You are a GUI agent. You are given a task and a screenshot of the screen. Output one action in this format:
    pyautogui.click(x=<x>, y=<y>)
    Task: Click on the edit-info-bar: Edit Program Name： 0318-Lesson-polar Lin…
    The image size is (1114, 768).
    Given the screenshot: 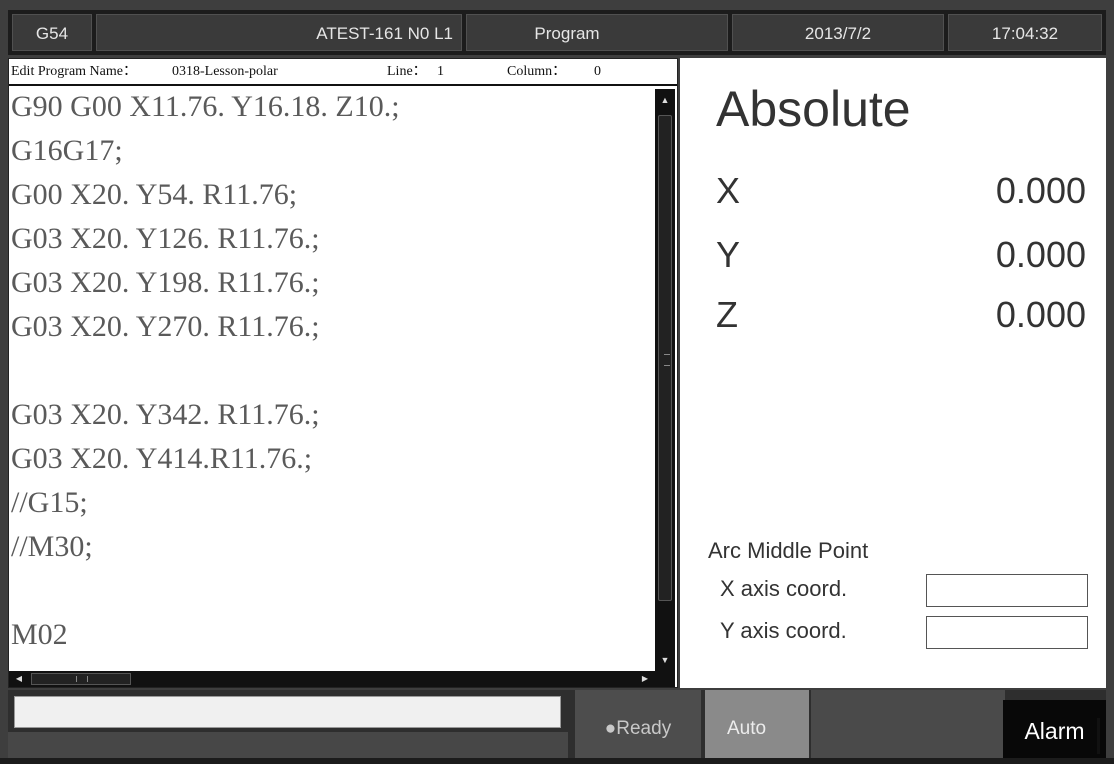 What is the action you would take?
    pyautogui.click(x=343, y=72)
    